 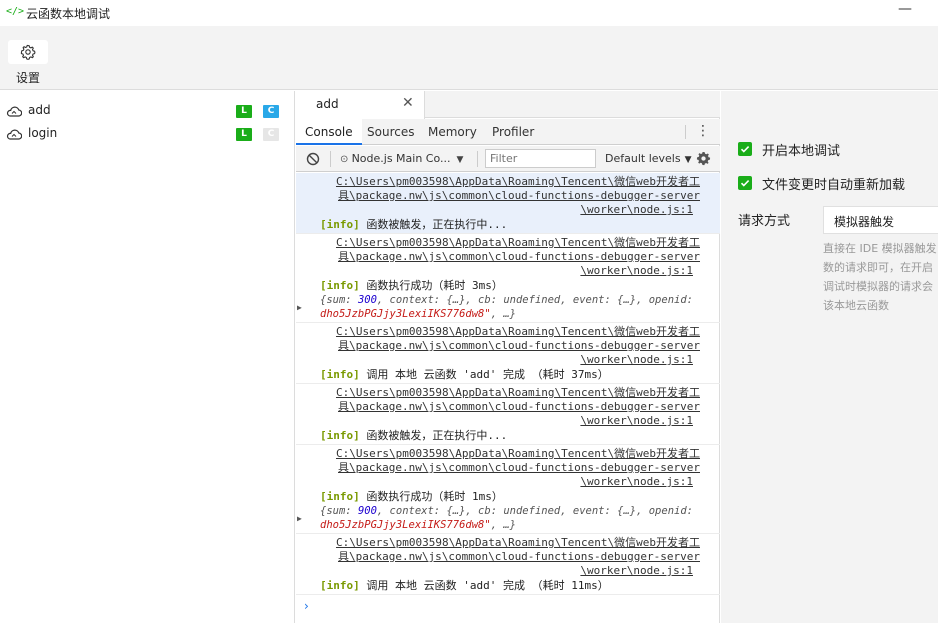 What do you see at coordinates (469, 58) in the screenshot?
I see `toolbar: 设置` at bounding box center [469, 58].